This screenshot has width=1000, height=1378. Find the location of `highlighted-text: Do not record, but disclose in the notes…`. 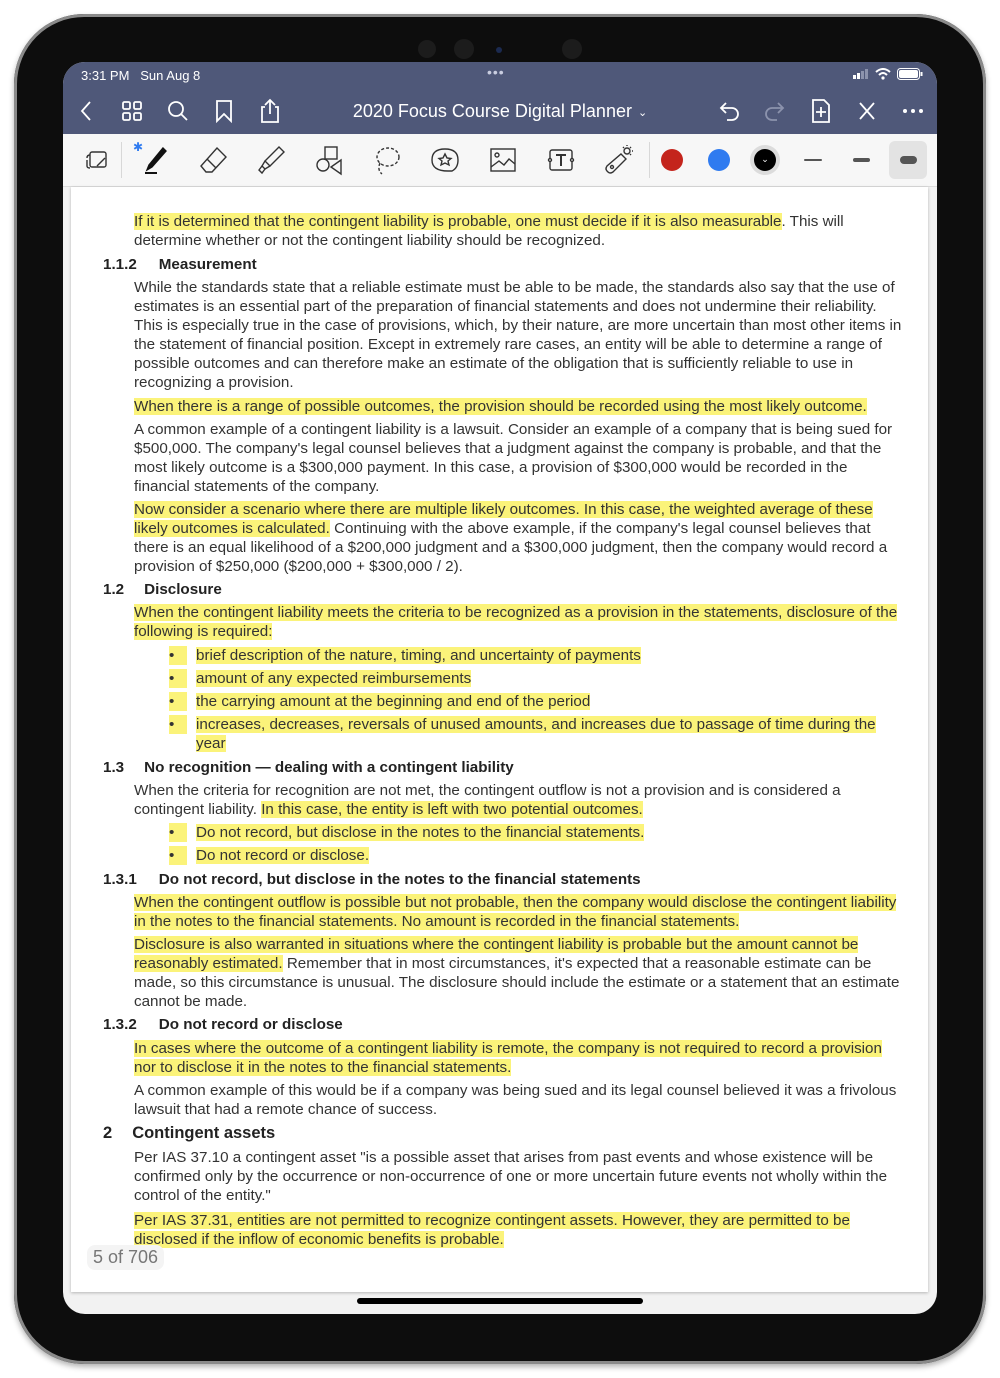

highlighted-text: Do not record, but disclose in the notes… is located at coordinates (420, 832).